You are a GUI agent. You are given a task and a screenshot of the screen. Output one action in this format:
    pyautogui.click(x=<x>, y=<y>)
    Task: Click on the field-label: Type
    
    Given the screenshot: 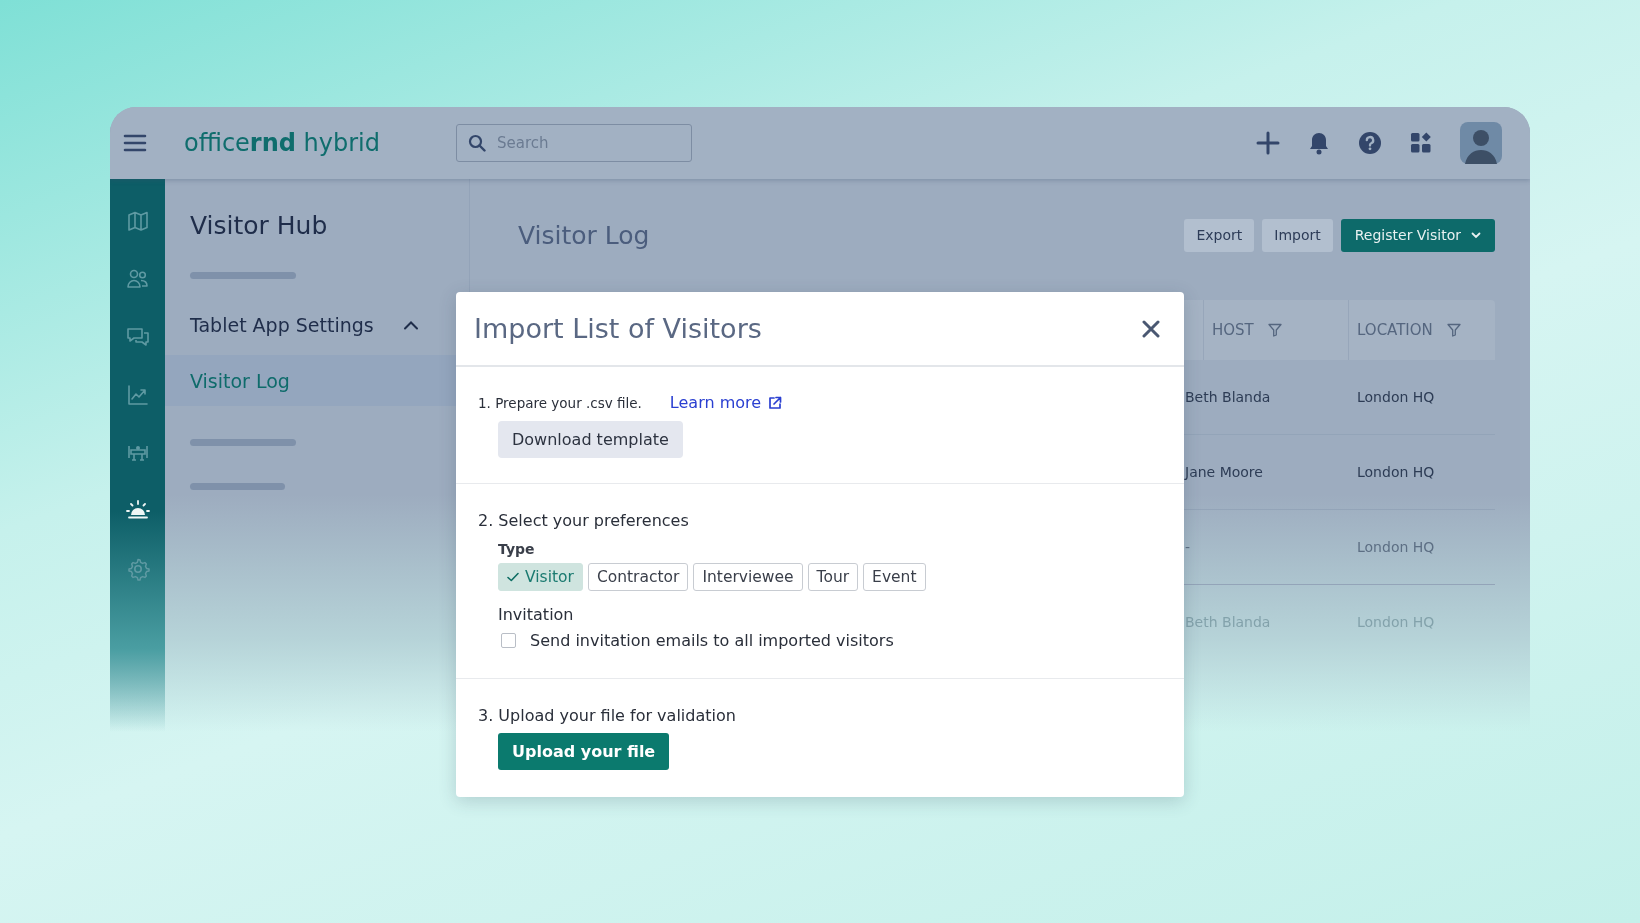 What is the action you would take?
    pyautogui.click(x=517, y=549)
    